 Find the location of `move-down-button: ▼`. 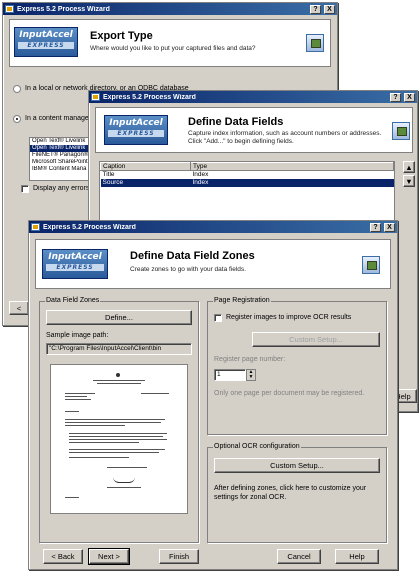

move-down-button: ▼ is located at coordinates (409, 181).